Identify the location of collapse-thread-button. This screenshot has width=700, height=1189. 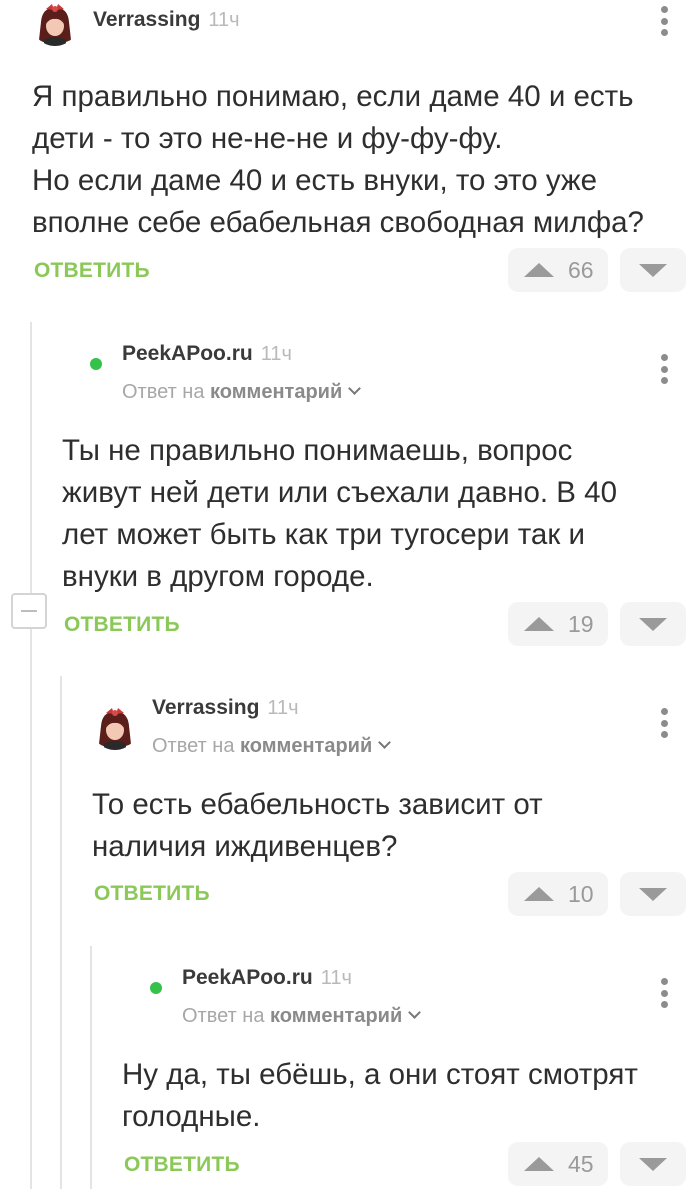
(29, 611).